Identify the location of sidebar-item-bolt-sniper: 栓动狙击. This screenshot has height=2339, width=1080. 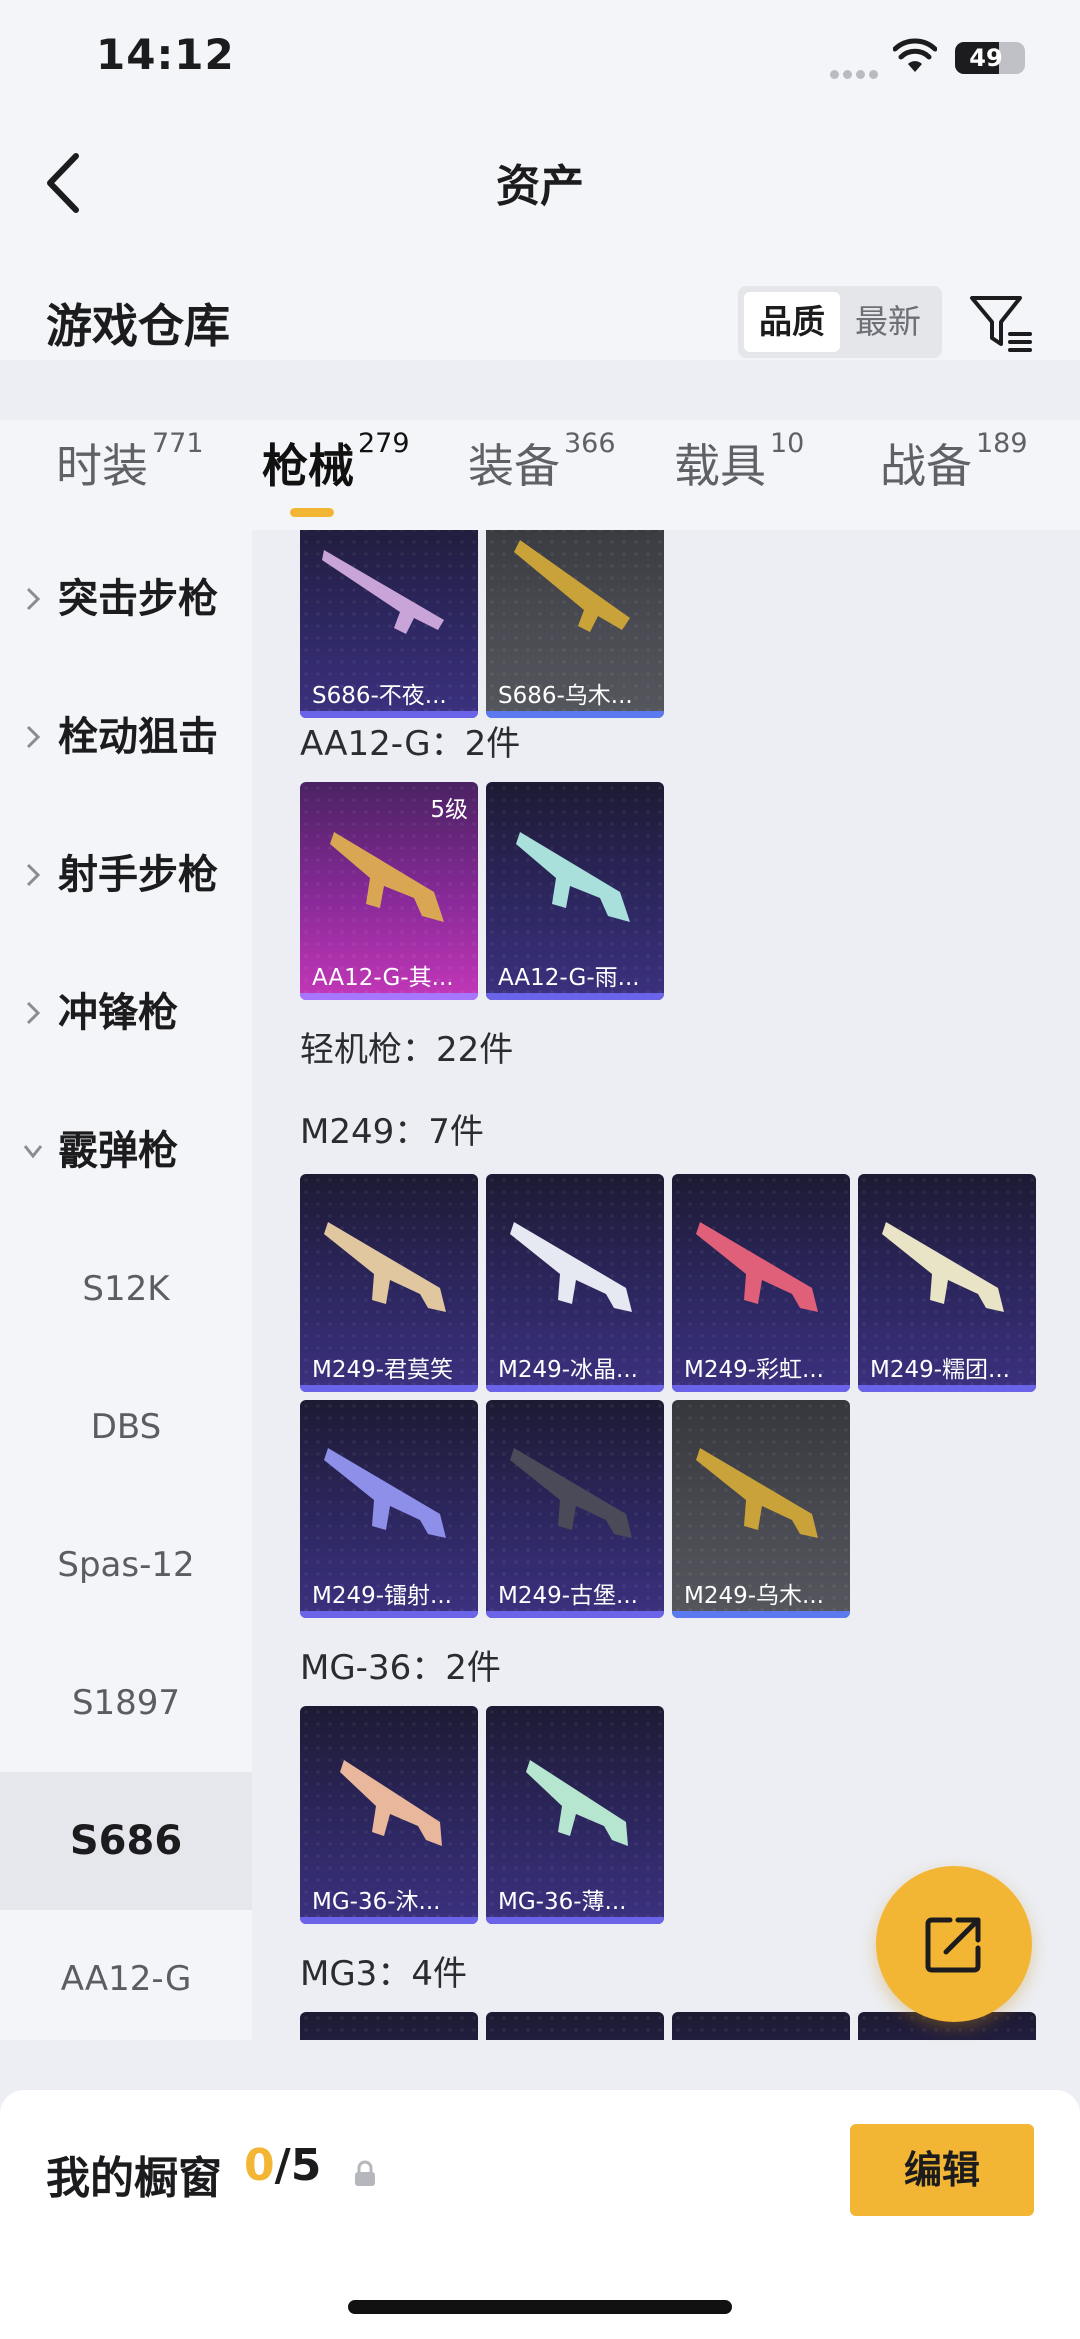
(126, 737).